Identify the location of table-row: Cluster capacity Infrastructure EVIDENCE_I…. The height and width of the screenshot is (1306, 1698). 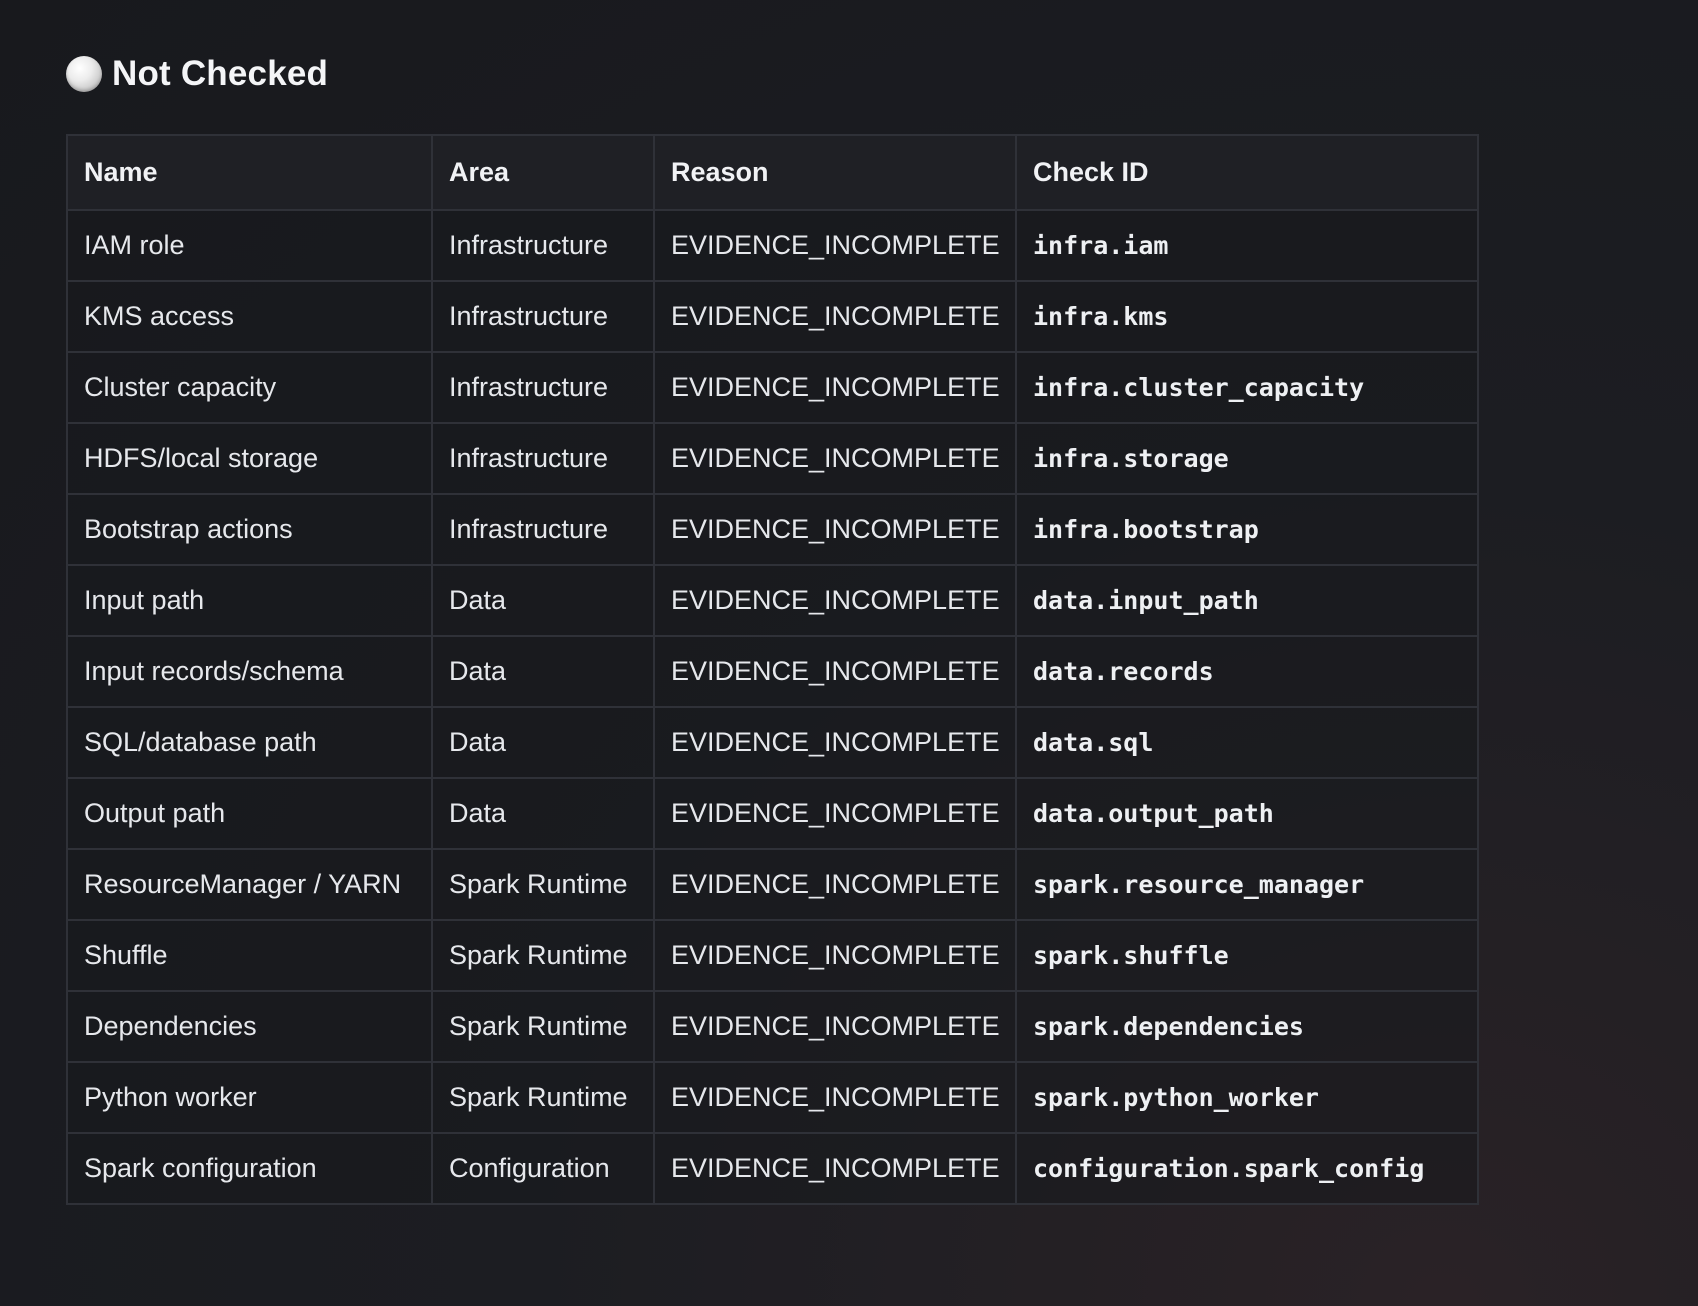
(772, 387).